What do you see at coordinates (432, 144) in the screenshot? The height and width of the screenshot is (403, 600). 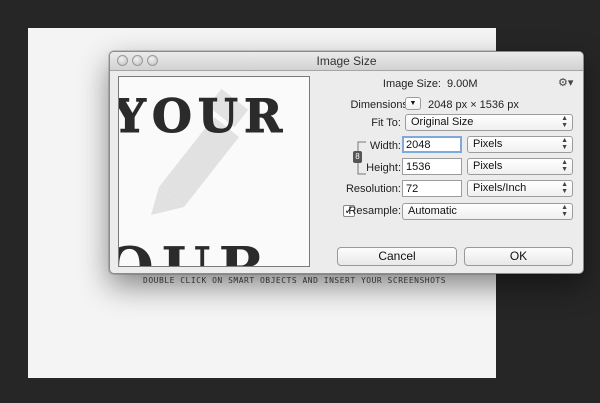 I see `width-field` at bounding box center [432, 144].